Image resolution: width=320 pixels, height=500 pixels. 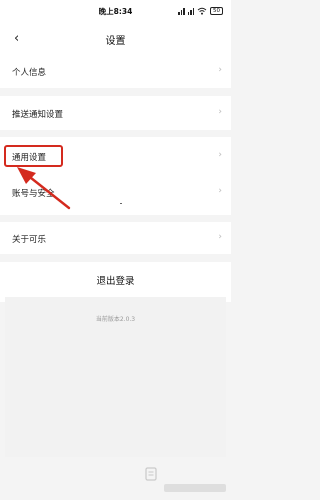 What do you see at coordinates (115, 41) in the screenshot?
I see `page-title: 设置` at bounding box center [115, 41].